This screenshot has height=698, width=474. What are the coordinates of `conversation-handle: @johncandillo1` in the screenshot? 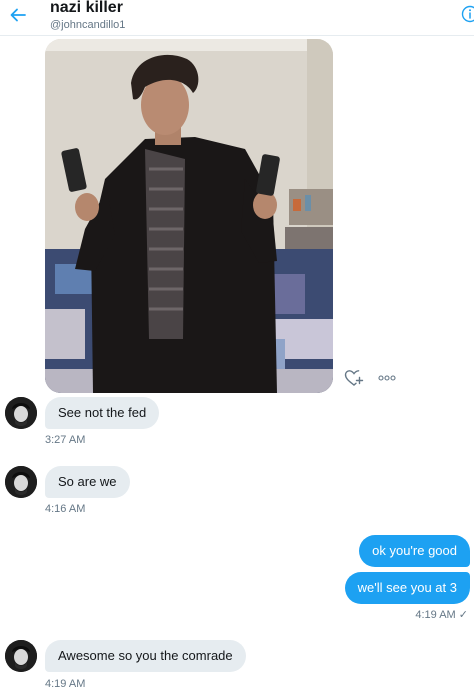 It's located at (88, 25).